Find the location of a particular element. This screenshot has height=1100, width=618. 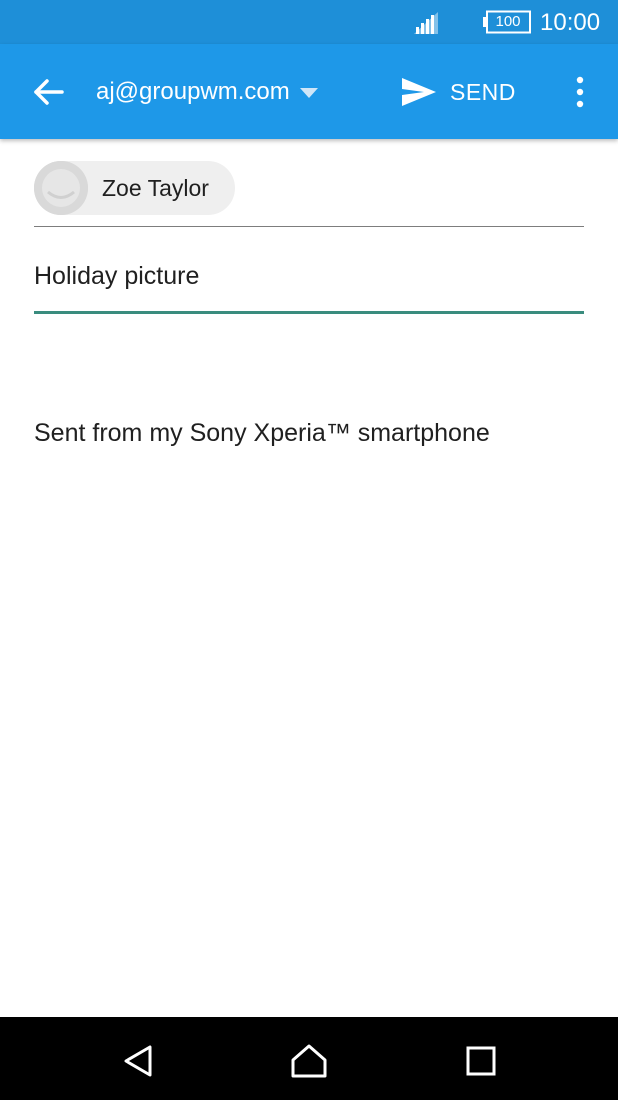

cellular-signal-icon is located at coordinates (426, 23).